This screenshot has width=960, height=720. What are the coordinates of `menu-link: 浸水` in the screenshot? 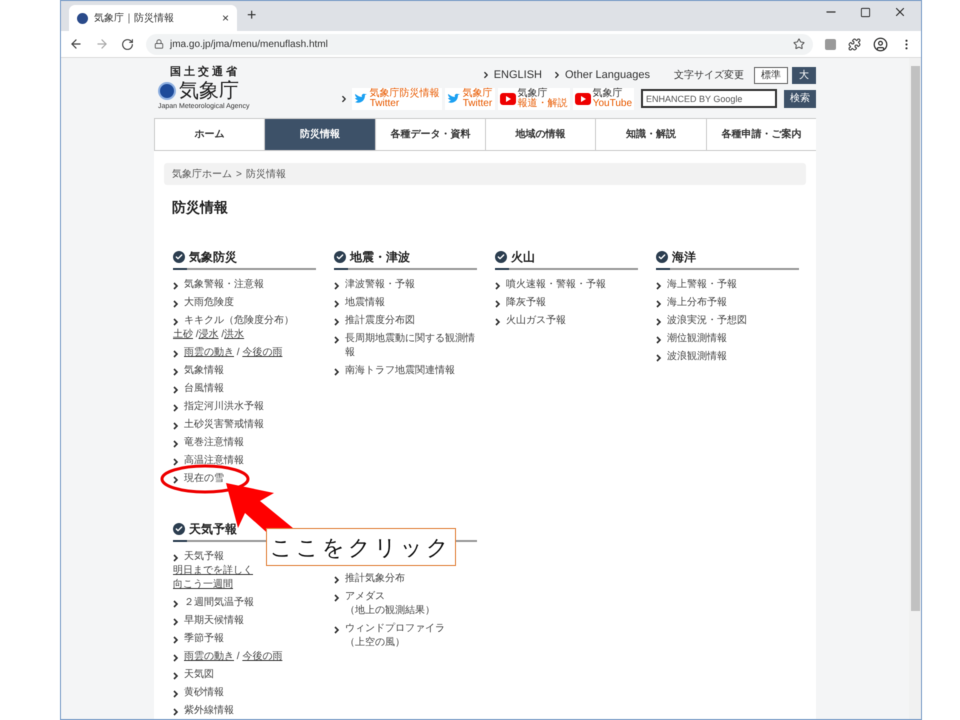 It's located at (208, 335).